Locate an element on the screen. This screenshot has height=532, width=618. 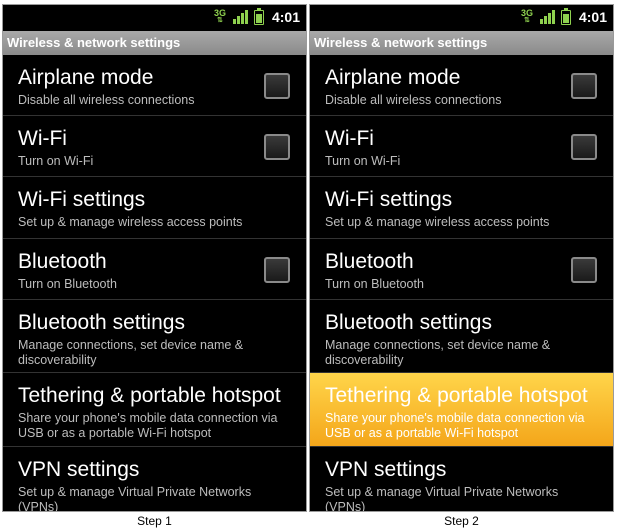
step-2-caption: Step 2 is located at coordinates (461, 521).